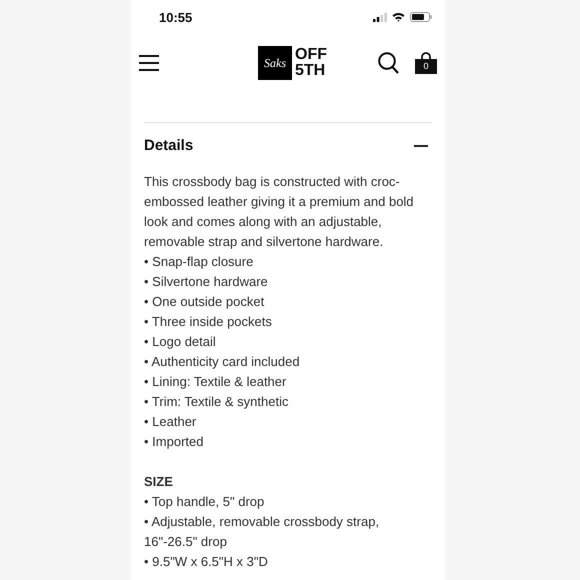  Describe the element at coordinates (311, 55) in the screenshot. I see `logo-text: OFF` at that location.